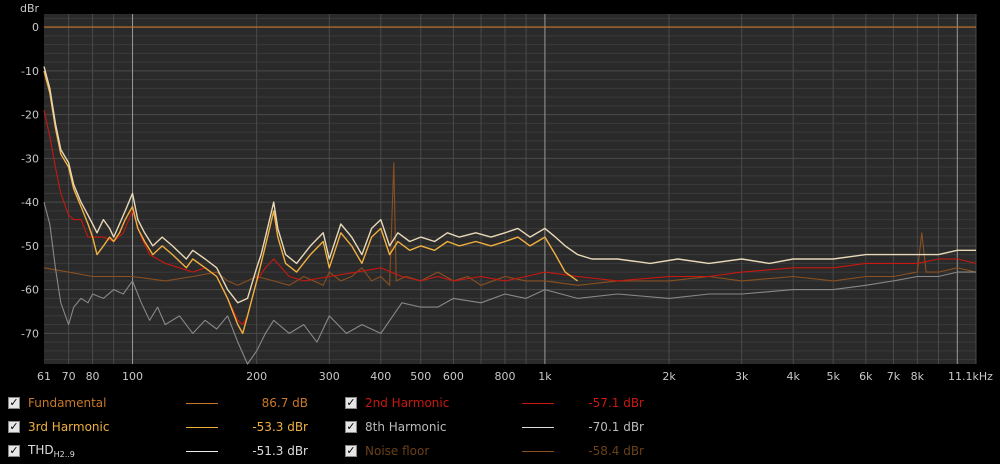 Image resolution: width=1000 pixels, height=464 pixels. I want to click on legend-value: -58.4 dBr, so click(616, 451).